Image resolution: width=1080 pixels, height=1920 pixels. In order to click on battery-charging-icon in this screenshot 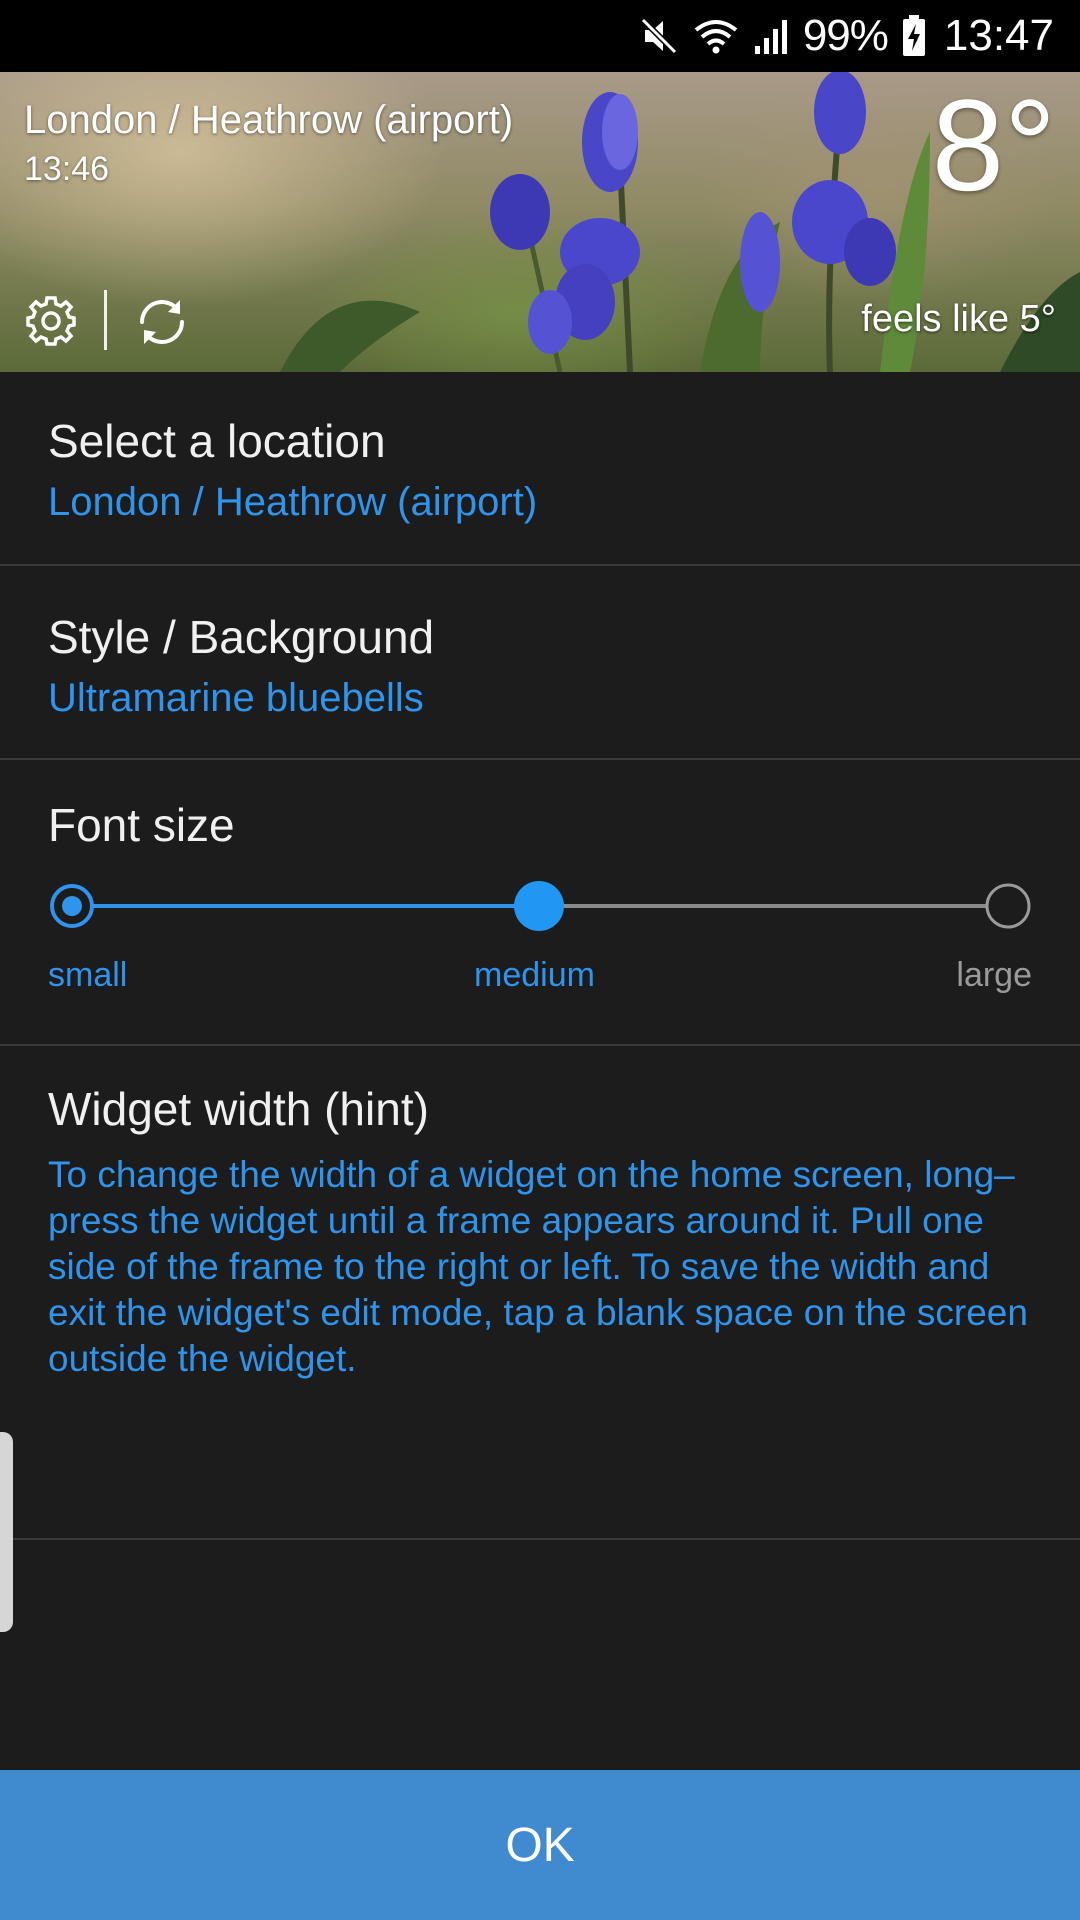, I will do `click(914, 36)`.